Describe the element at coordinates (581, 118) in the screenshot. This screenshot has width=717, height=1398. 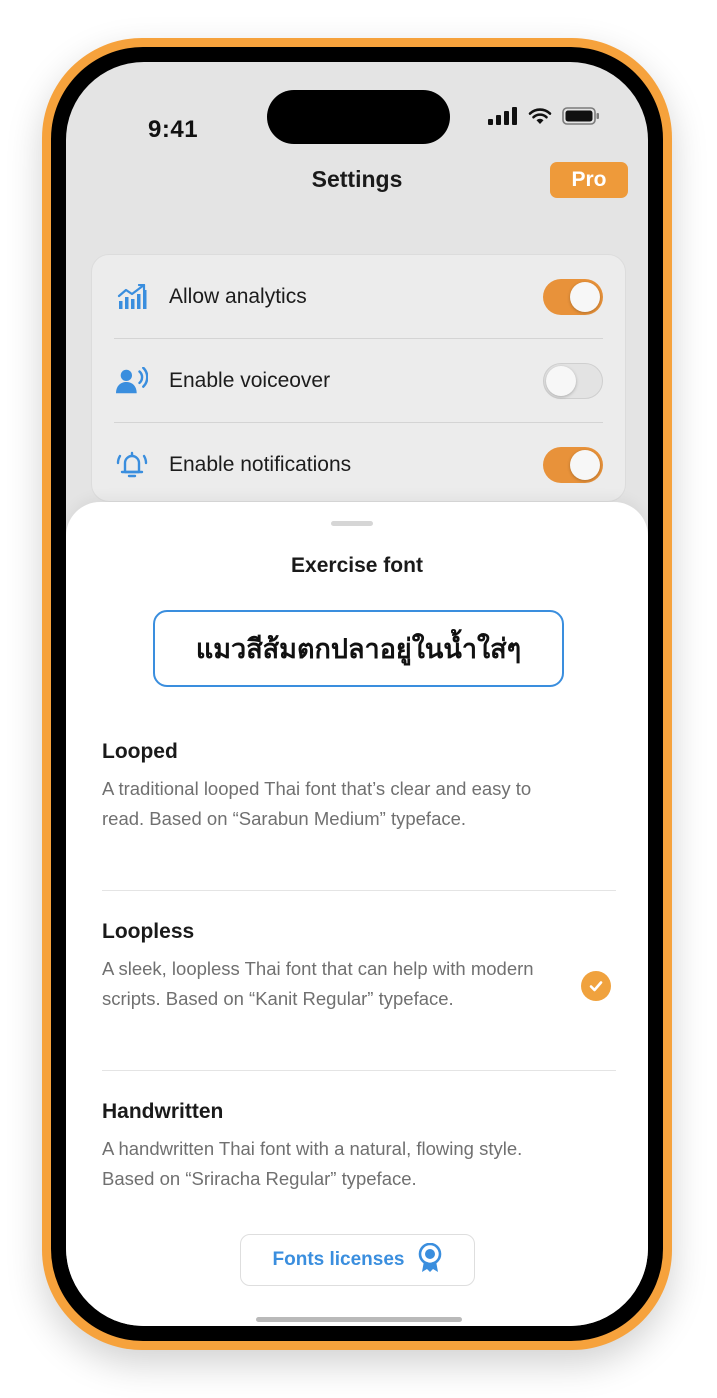
I see `battery-icon` at that location.